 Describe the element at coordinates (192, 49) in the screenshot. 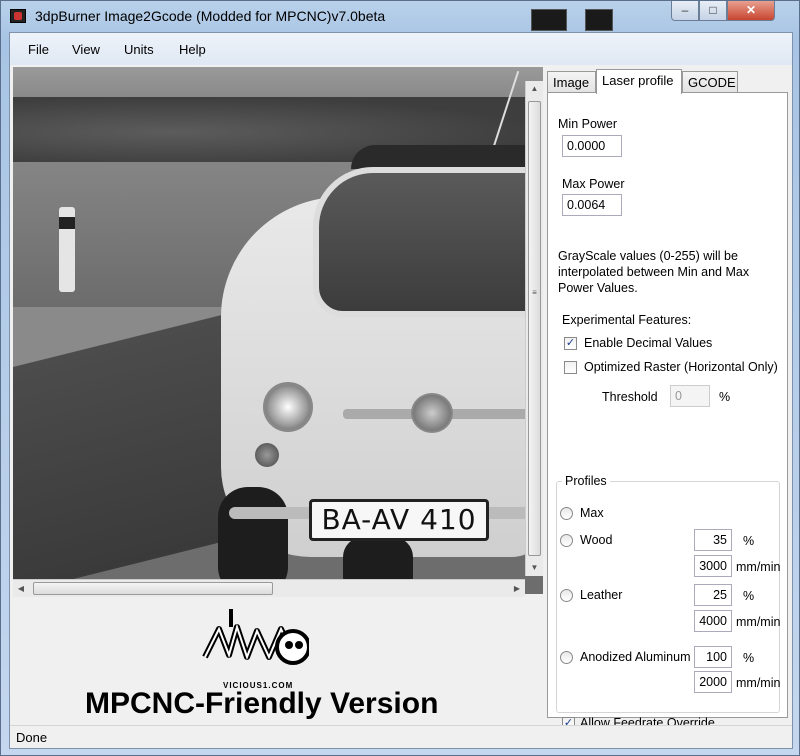

I see `menu-help: Help` at that location.